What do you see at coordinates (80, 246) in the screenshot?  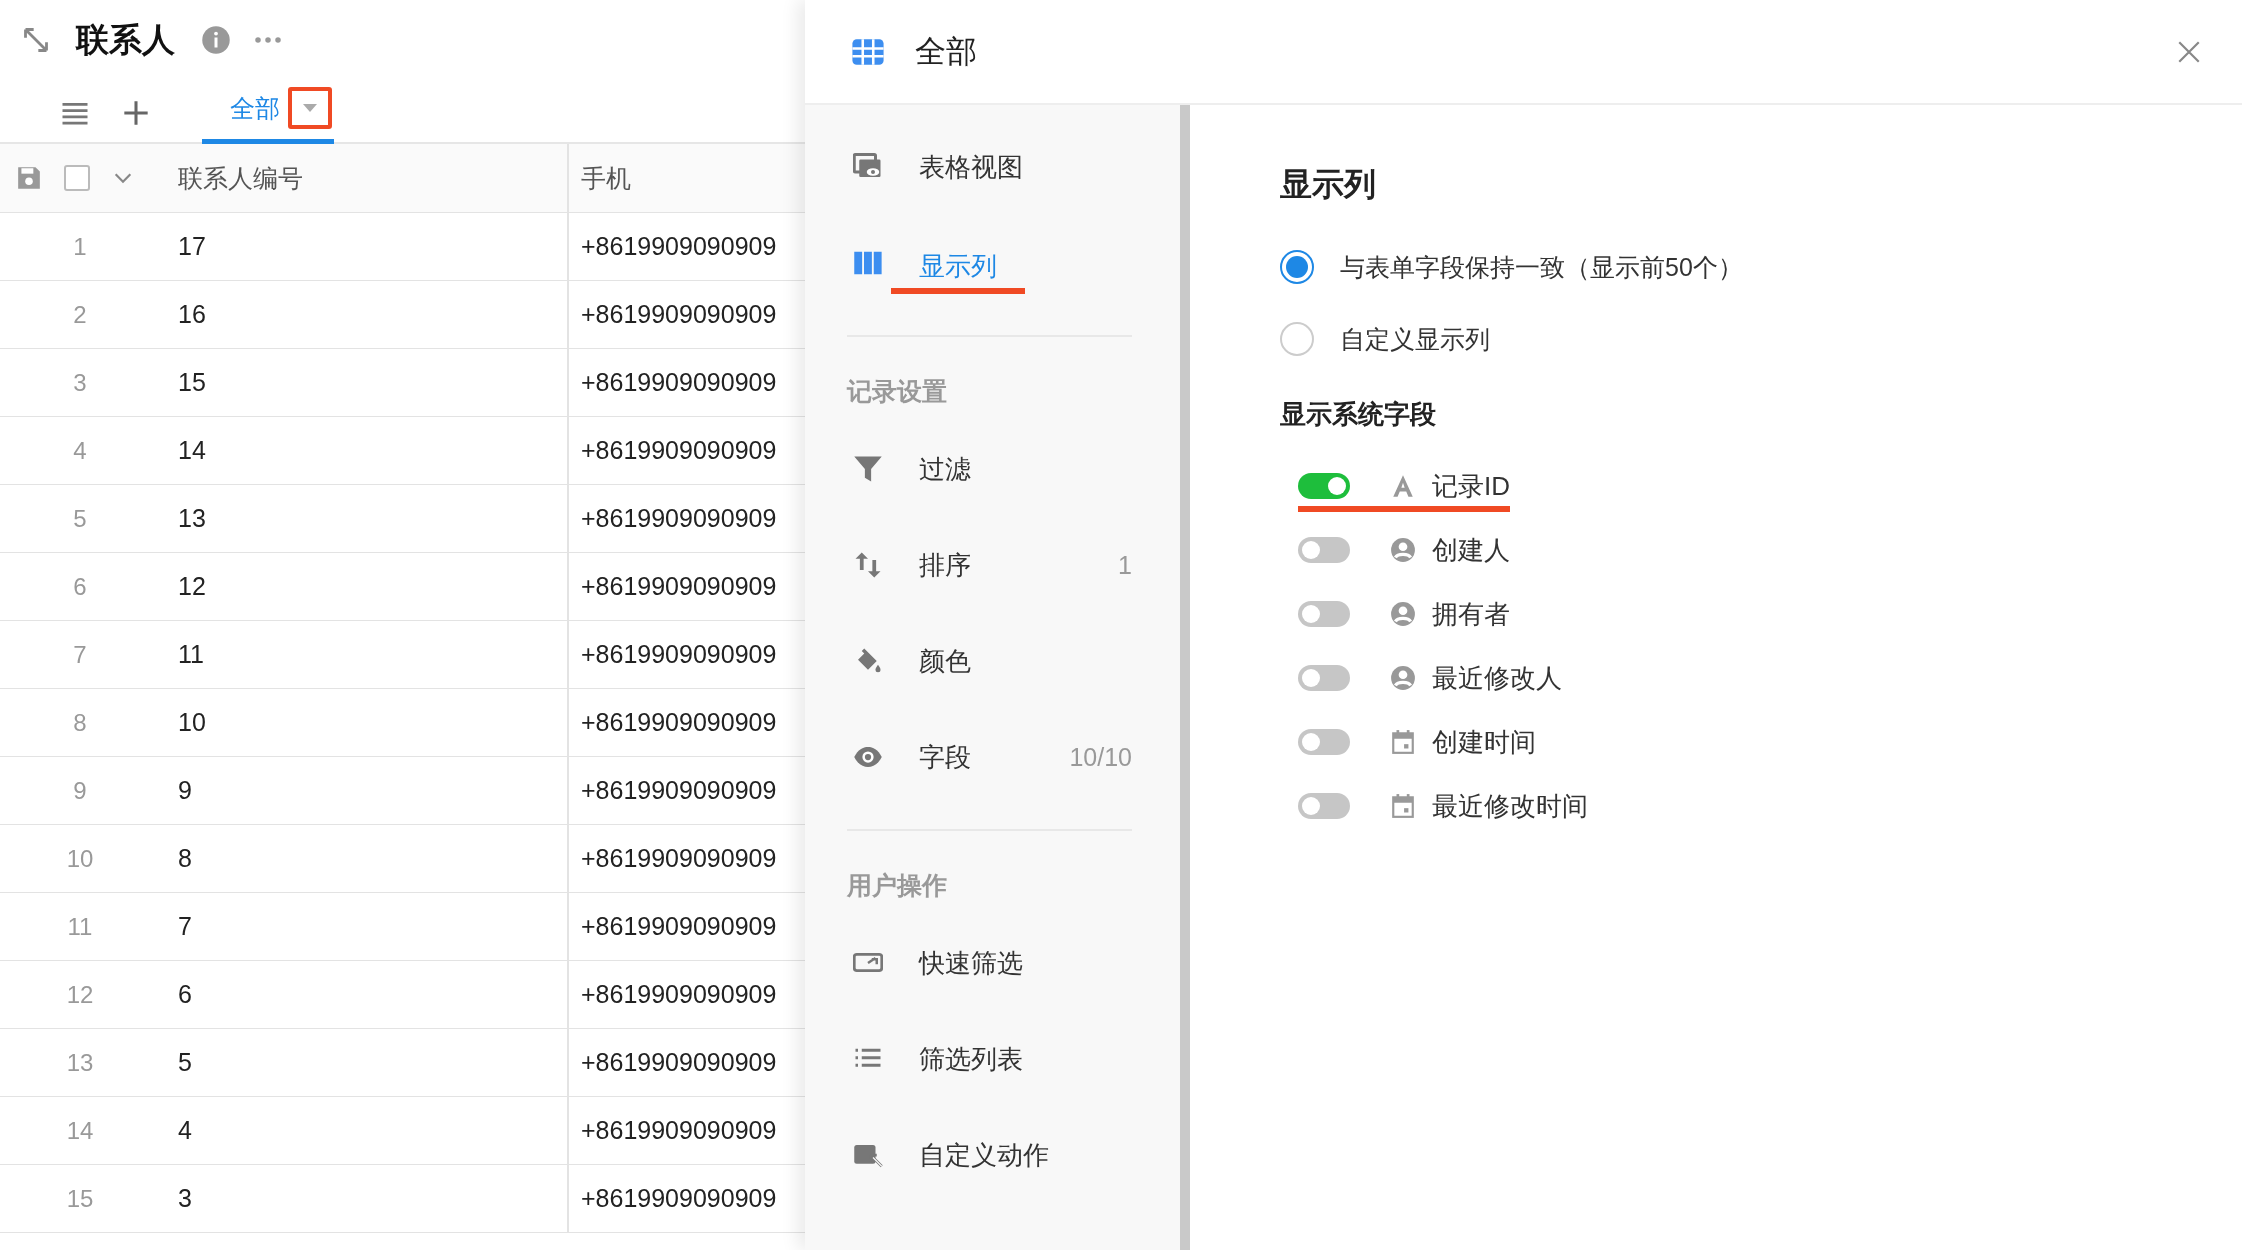 I see `row-number: 1` at bounding box center [80, 246].